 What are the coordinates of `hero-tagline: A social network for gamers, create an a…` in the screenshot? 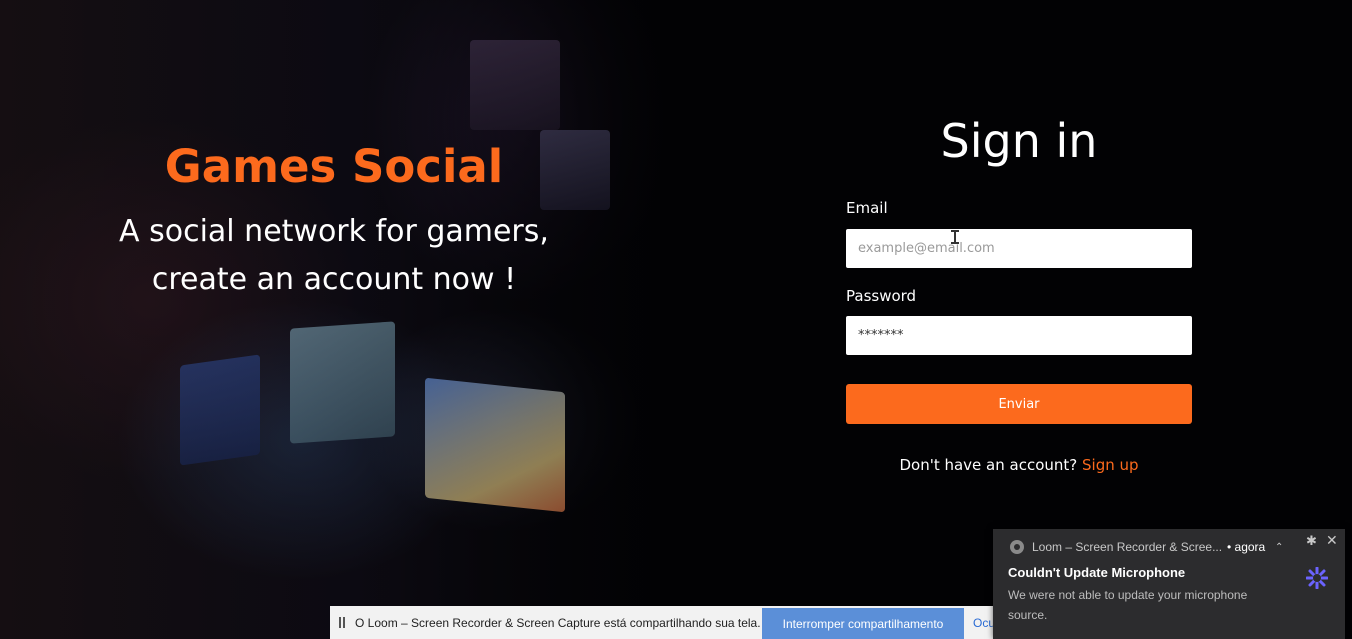 It's located at (334, 256).